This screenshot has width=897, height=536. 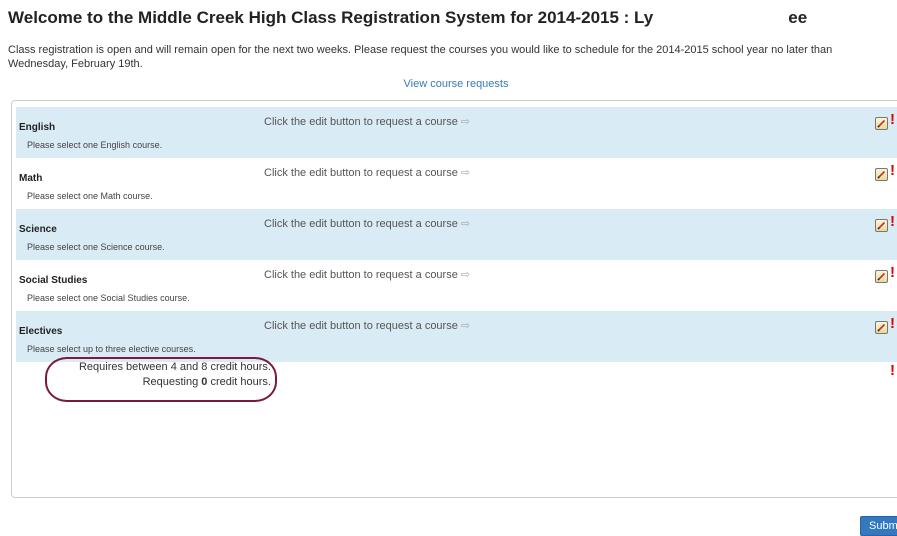 What do you see at coordinates (161, 379) in the screenshot?
I see `annotation-oval` at bounding box center [161, 379].